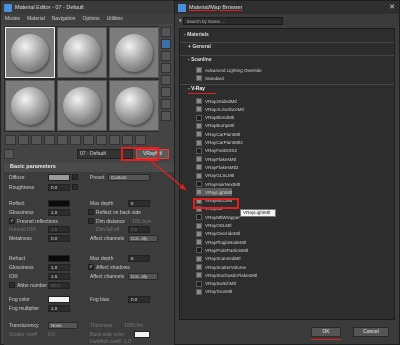  I want to click on list-item: VRayLightMtl, so click(214, 192).